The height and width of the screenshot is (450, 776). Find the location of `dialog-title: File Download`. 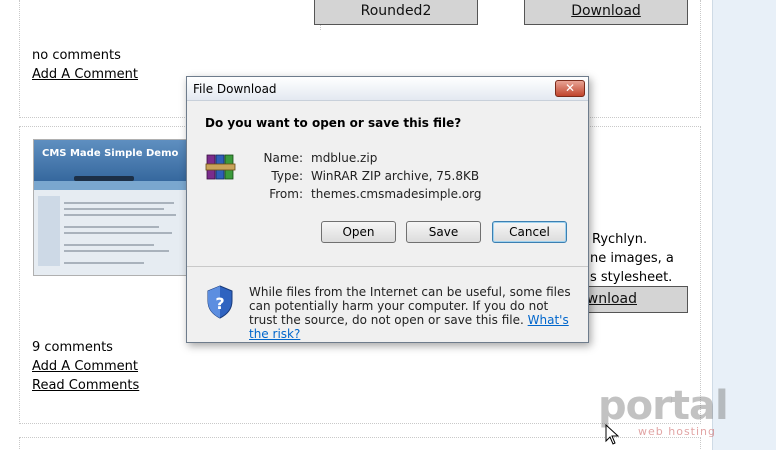

dialog-title: File Download is located at coordinates (235, 89).